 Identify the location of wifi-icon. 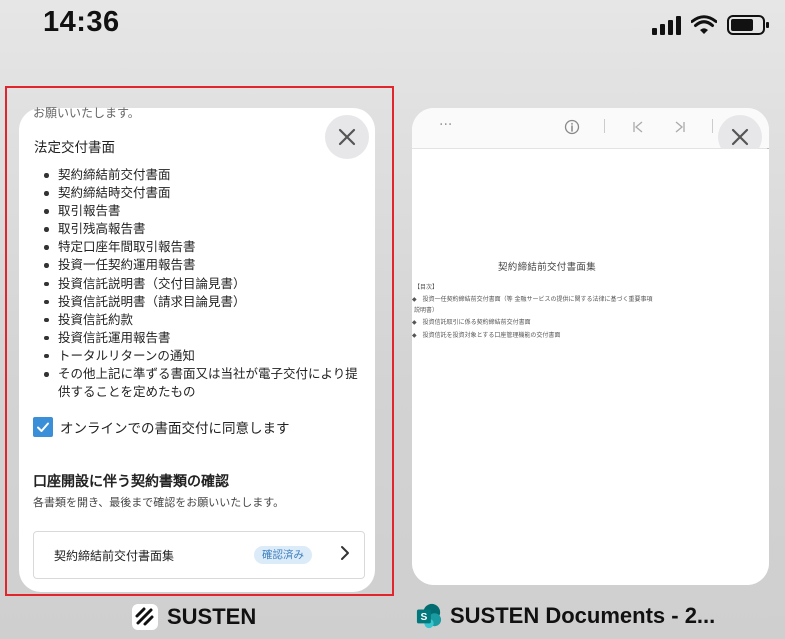
(704, 24).